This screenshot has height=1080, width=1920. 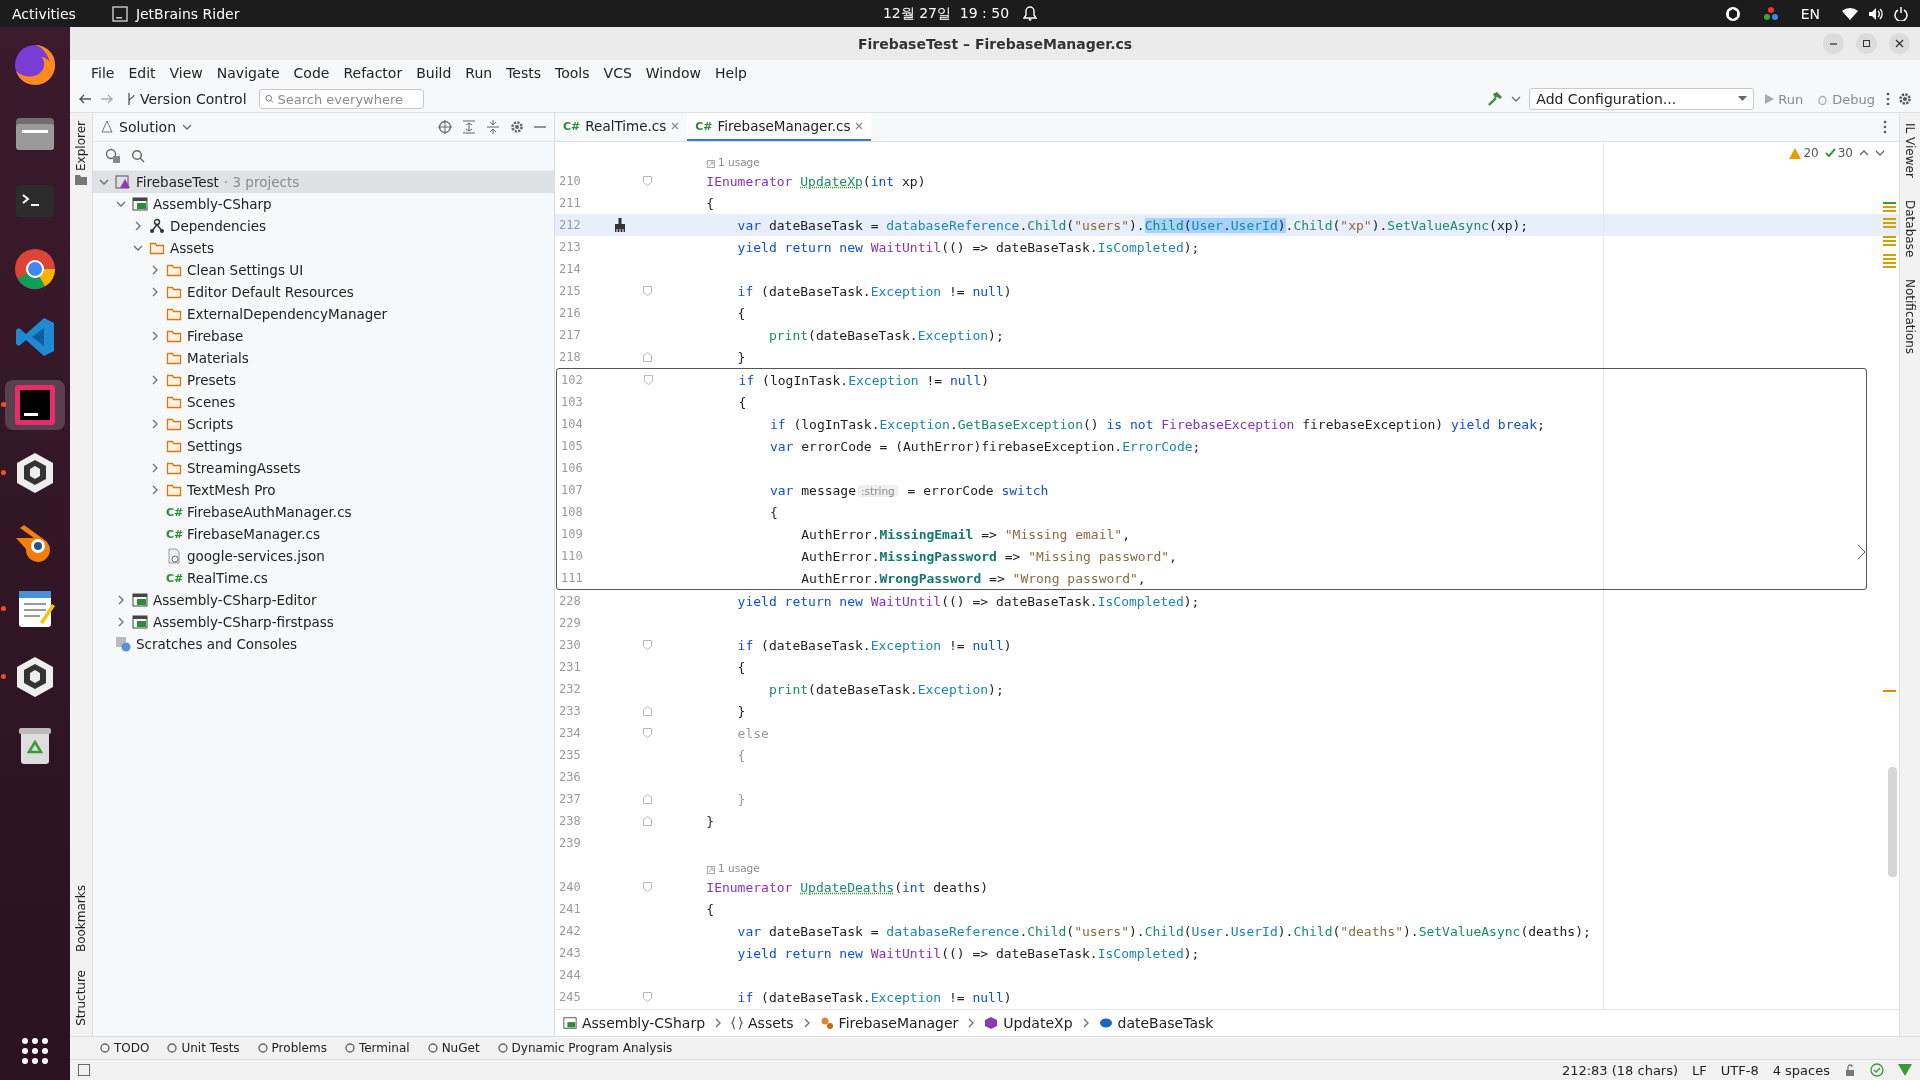 What do you see at coordinates (215, 336) in the screenshot?
I see `tree-item: Firebase` at bounding box center [215, 336].